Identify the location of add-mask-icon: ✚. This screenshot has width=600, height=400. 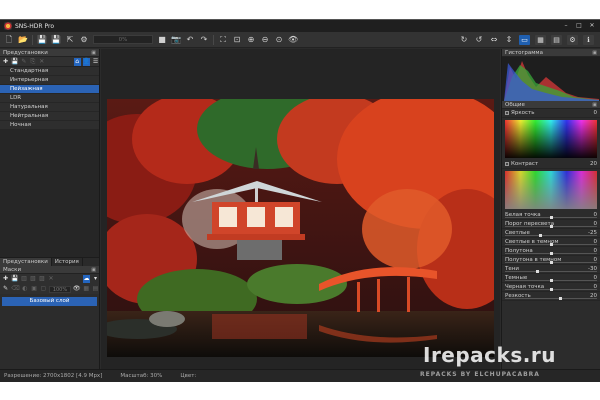
(5, 279).